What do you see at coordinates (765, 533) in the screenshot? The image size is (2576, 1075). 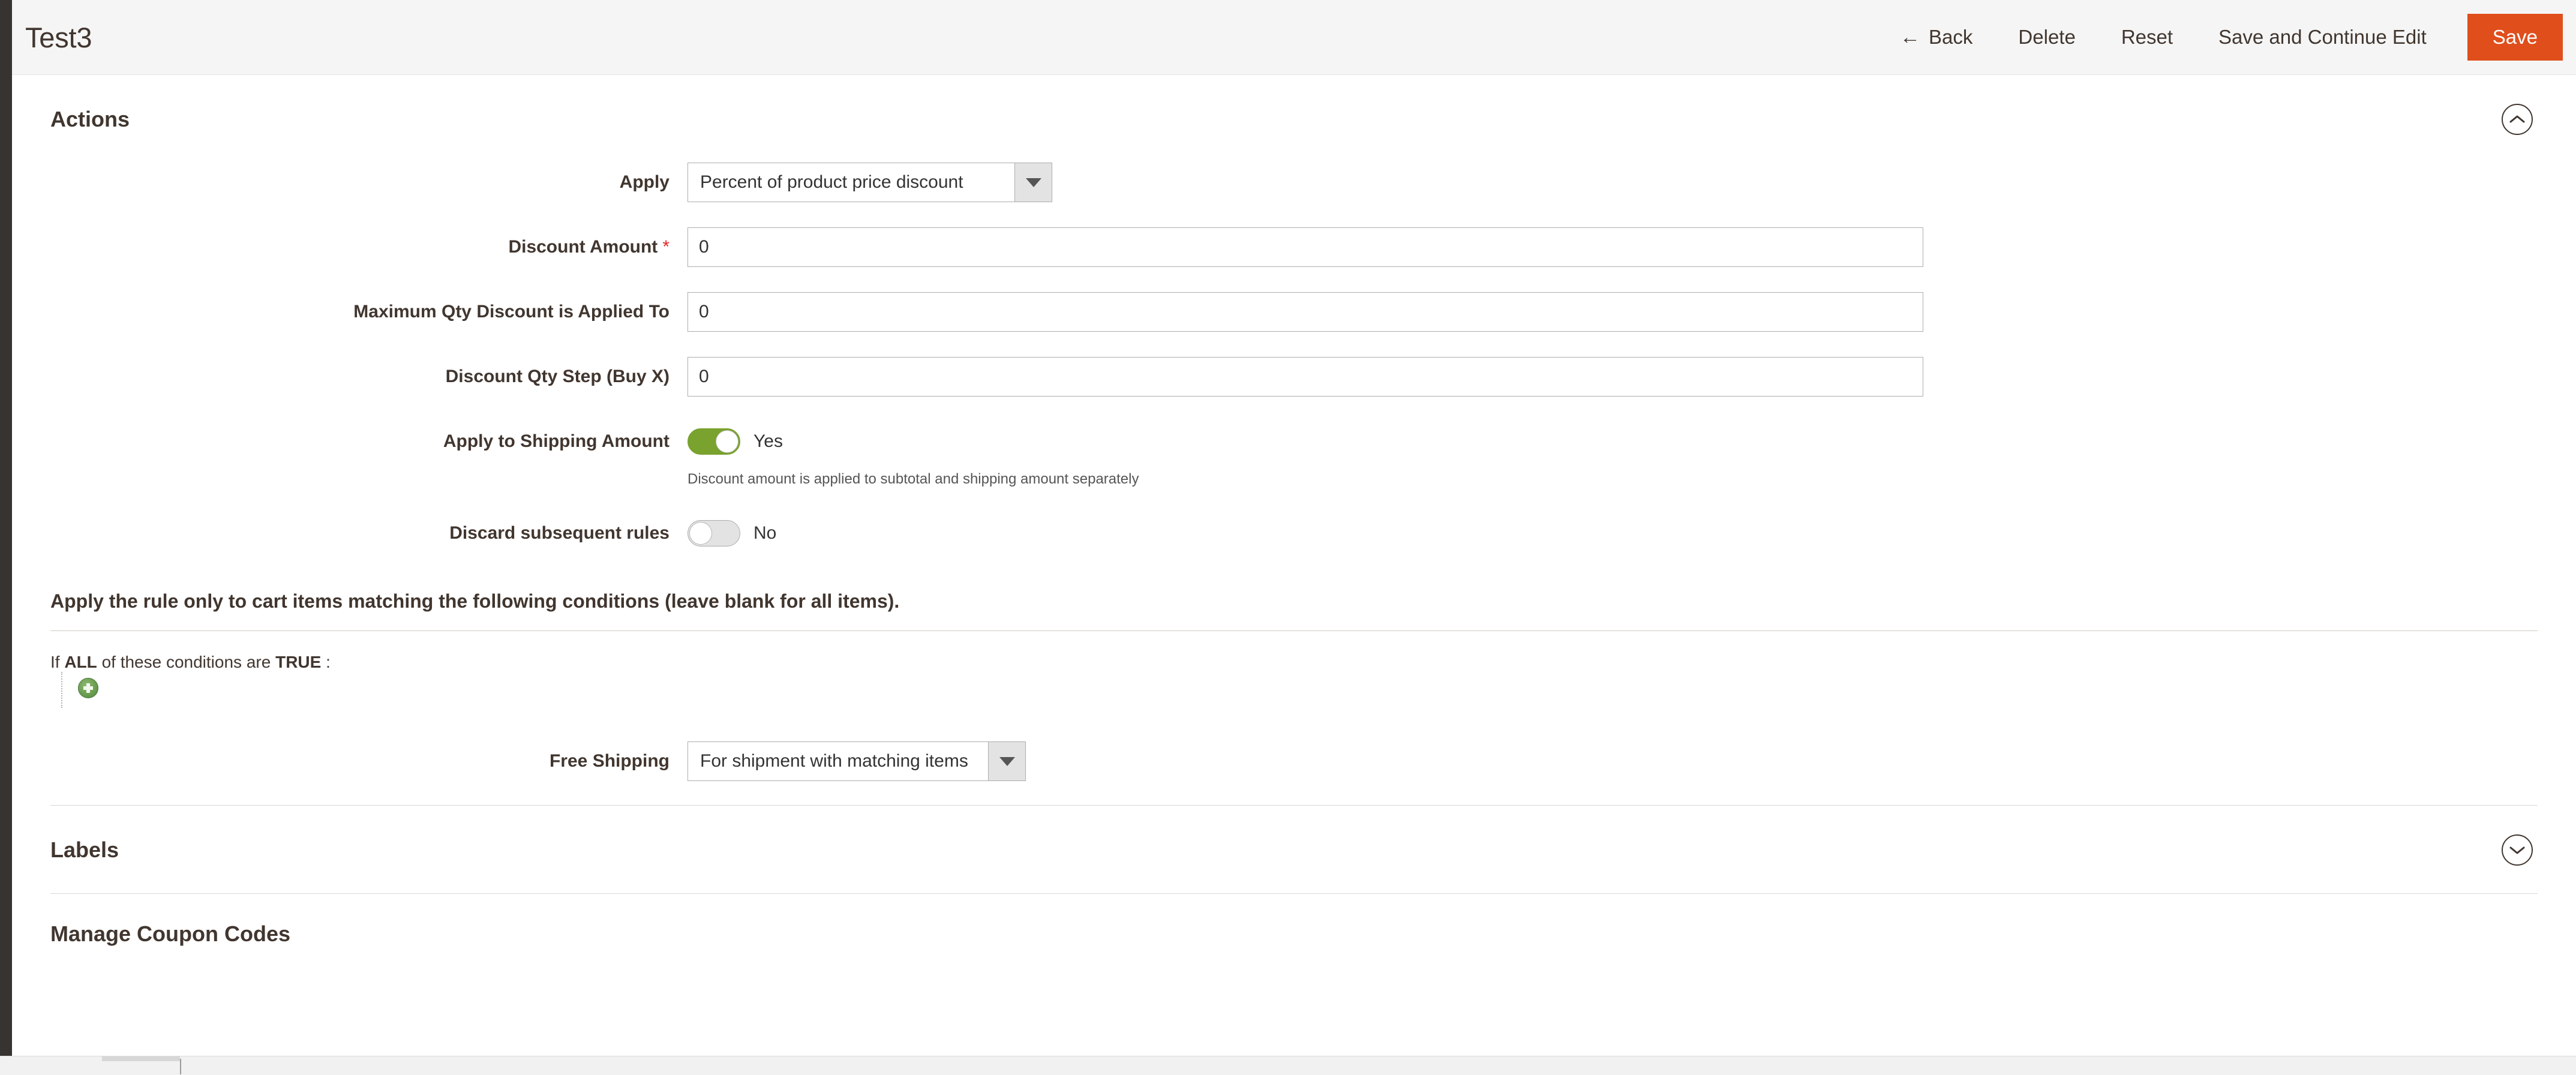 I see `discard-subsequent-state: No` at bounding box center [765, 533].